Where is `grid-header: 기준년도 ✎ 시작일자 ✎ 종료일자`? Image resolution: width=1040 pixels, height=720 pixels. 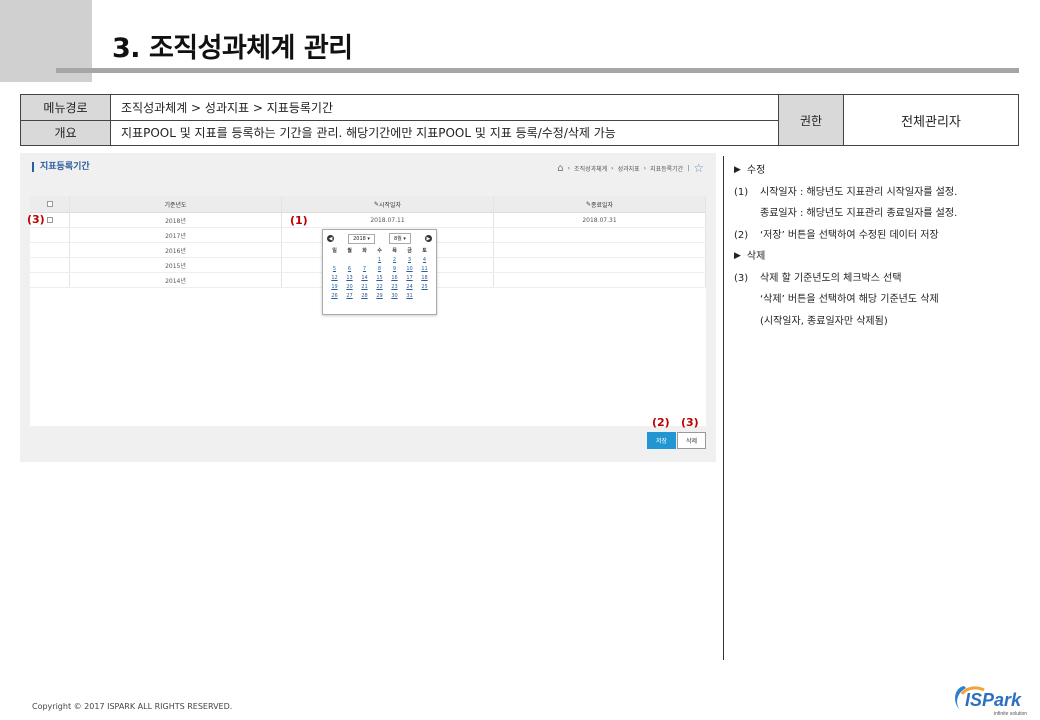
grid-header: 기준년도 ✎ 시작일자 ✎ 종료일자 is located at coordinates (368, 204).